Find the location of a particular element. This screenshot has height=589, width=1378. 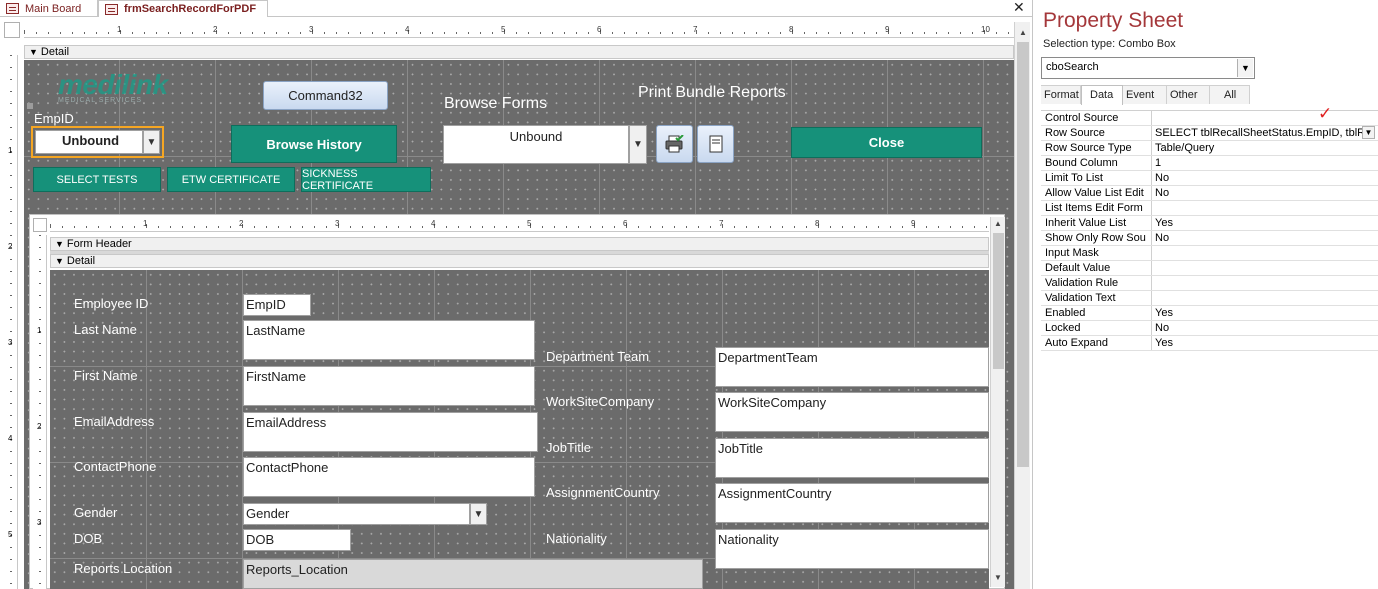

empid-combo-selected: Unbound ▼ is located at coordinates (97, 142).